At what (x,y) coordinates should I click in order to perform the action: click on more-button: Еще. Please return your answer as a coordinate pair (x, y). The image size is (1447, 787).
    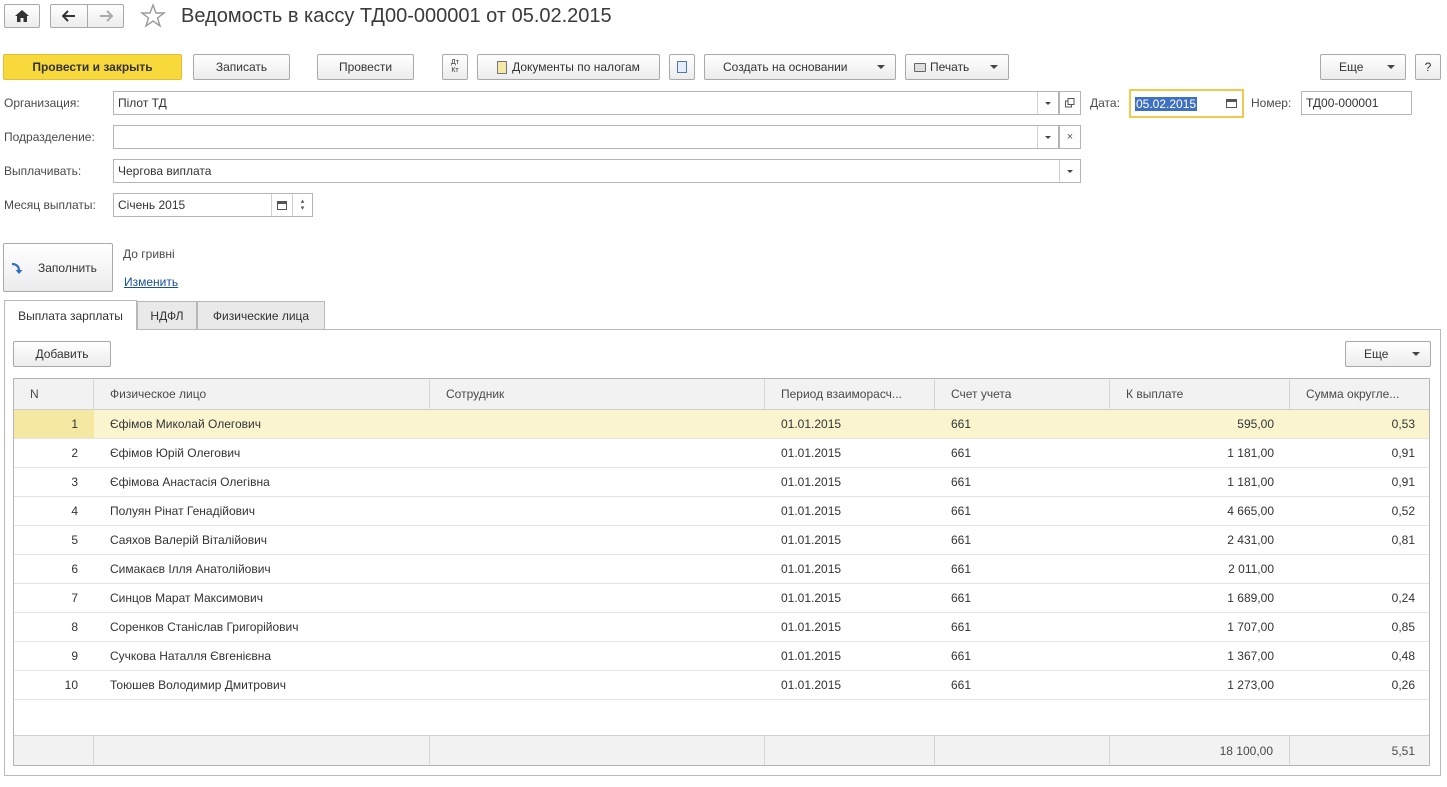
    Looking at the image, I should click on (1363, 67).